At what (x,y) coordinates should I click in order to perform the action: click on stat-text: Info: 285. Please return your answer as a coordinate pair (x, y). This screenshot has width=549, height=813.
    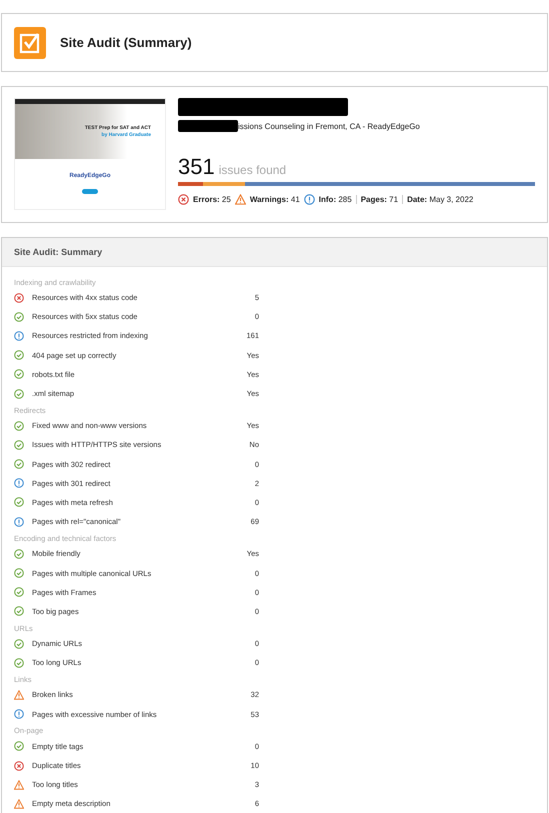
    Looking at the image, I should click on (335, 199).